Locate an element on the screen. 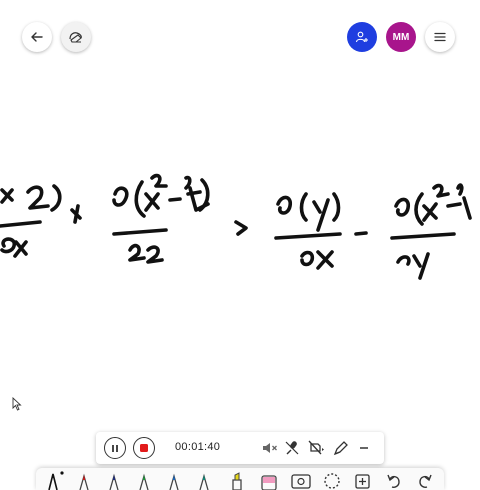 This screenshot has height=490, width=480. person-plus-icon is located at coordinates (361, 37).